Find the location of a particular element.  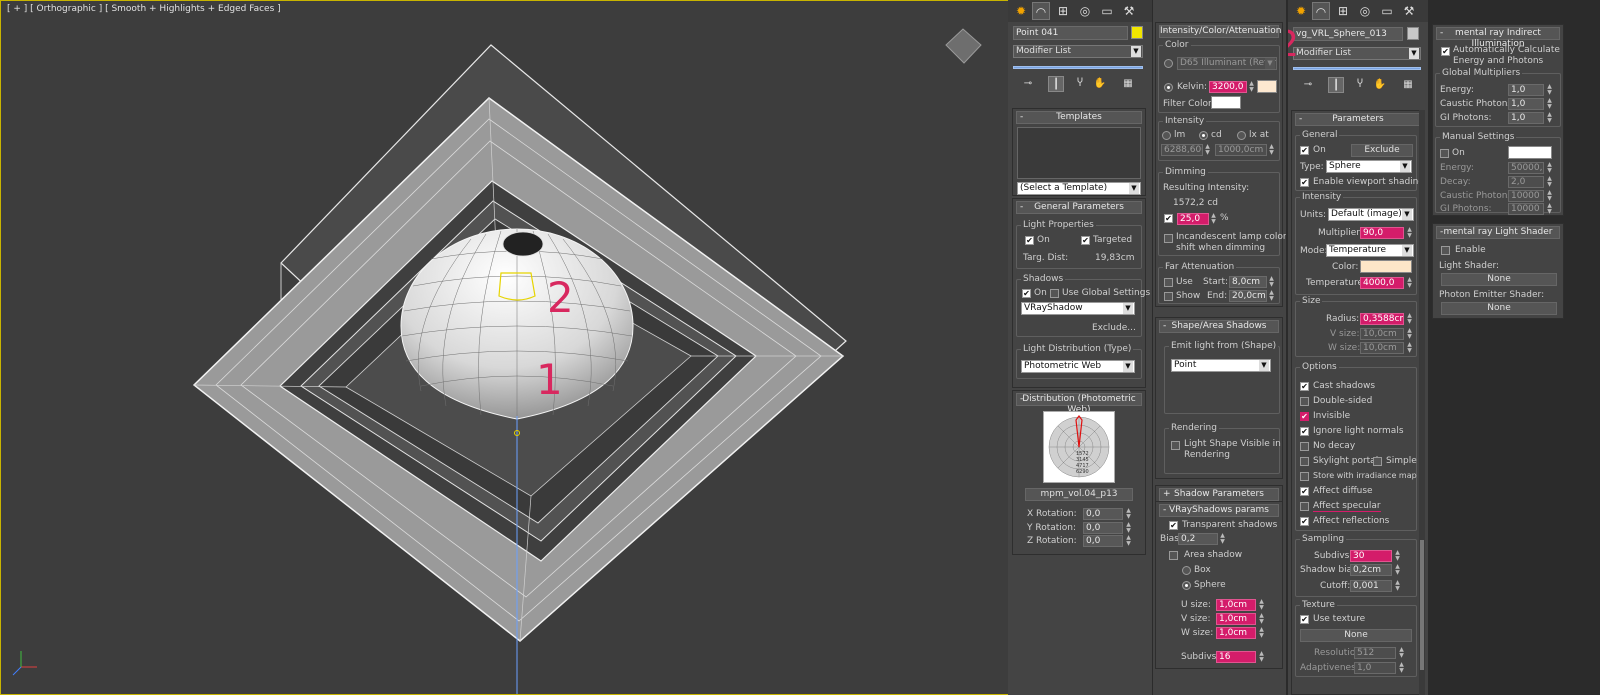

manual-color-swatch is located at coordinates (1530, 152).